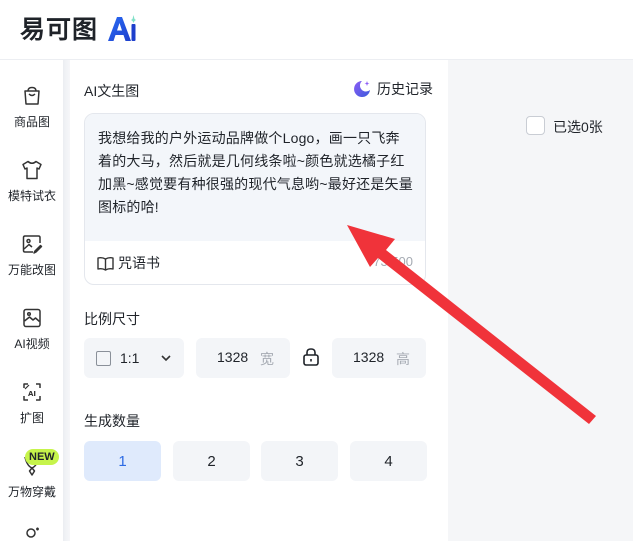 This screenshot has width=633, height=541. What do you see at coordinates (535, 125) in the screenshot?
I see `select-all-checkbox` at bounding box center [535, 125].